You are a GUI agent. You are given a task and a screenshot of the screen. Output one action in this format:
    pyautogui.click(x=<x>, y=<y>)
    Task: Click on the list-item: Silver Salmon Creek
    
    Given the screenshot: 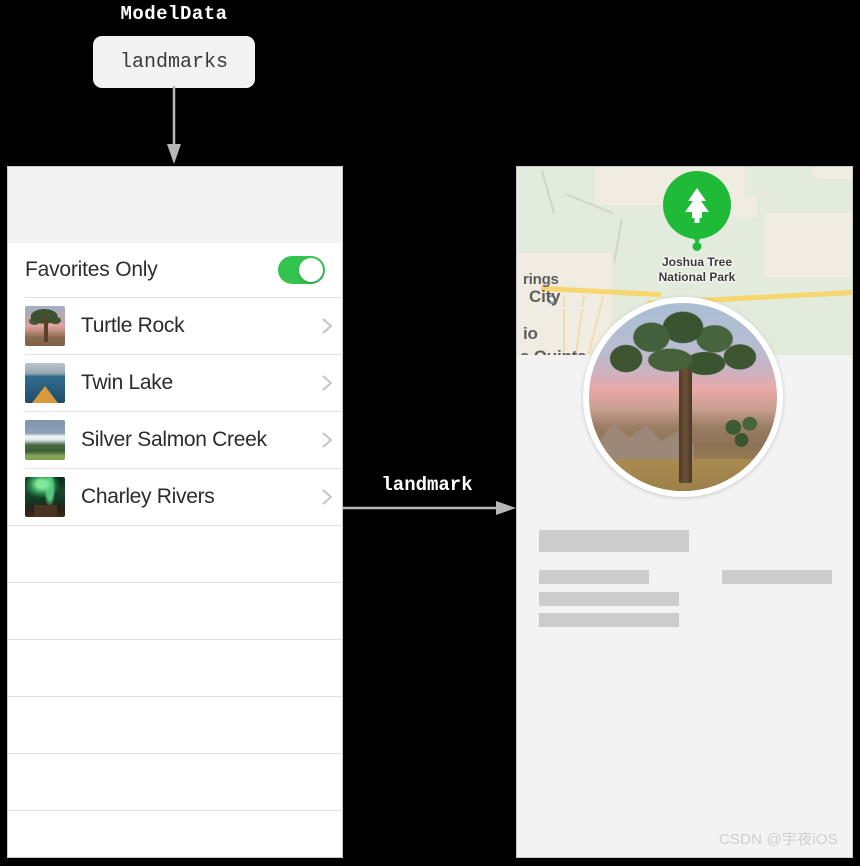 What is the action you would take?
    pyautogui.click(x=175, y=440)
    